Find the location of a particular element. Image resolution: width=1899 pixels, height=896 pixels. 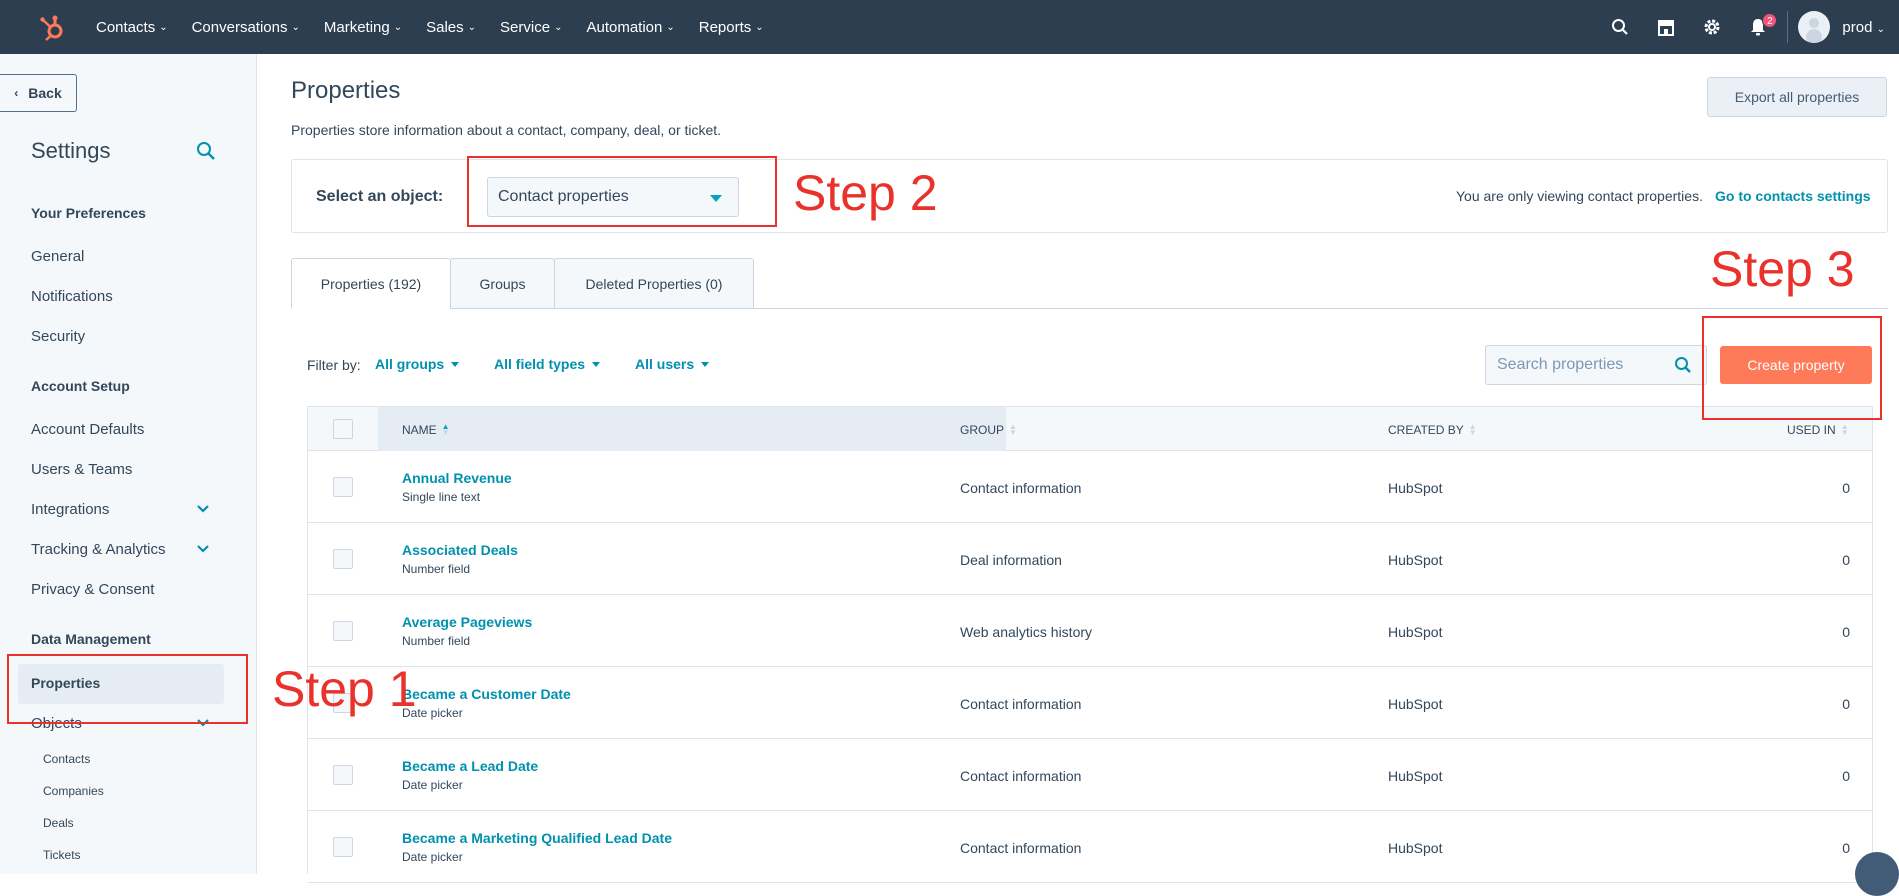

filter-label: Filter by: is located at coordinates (334, 365).